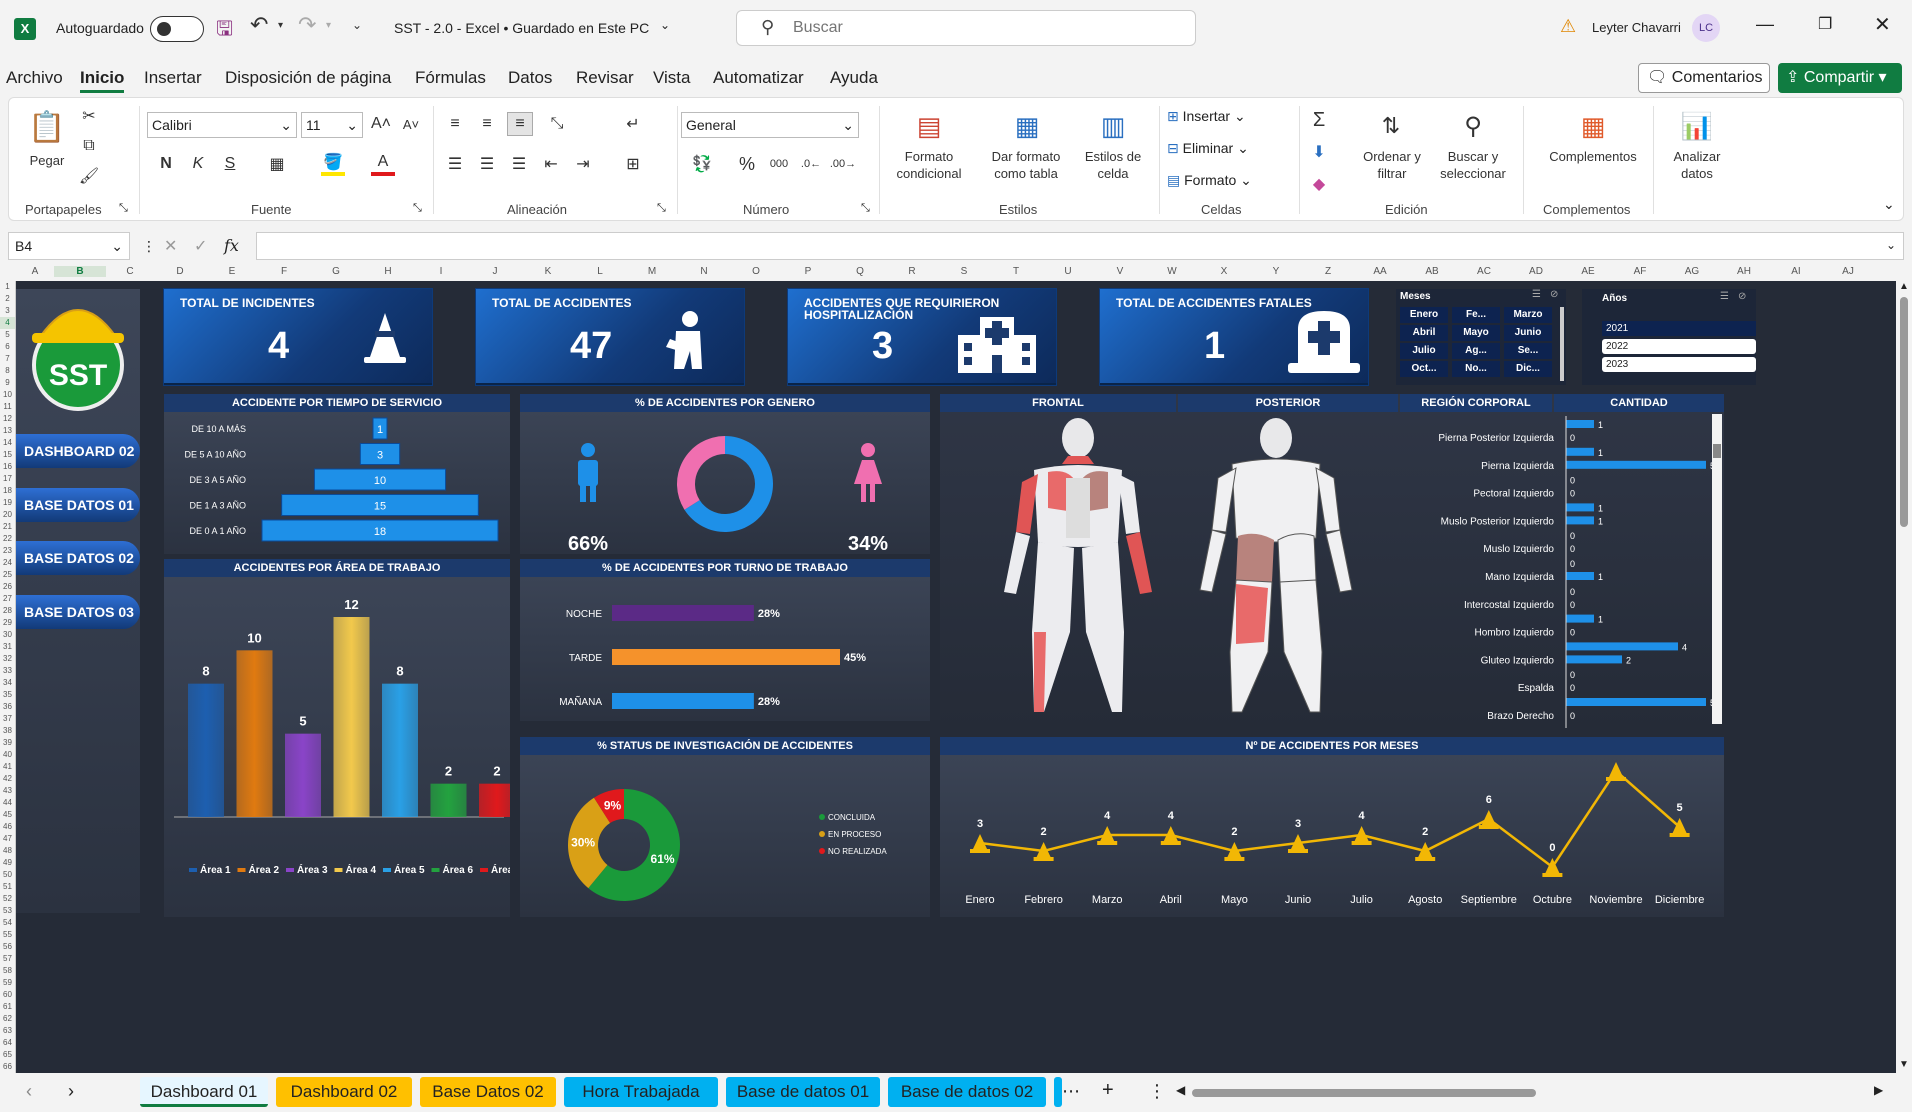 The height and width of the screenshot is (1112, 1912). Describe the element at coordinates (200, 246) in the screenshot. I see `enter-icon: ✓` at that location.